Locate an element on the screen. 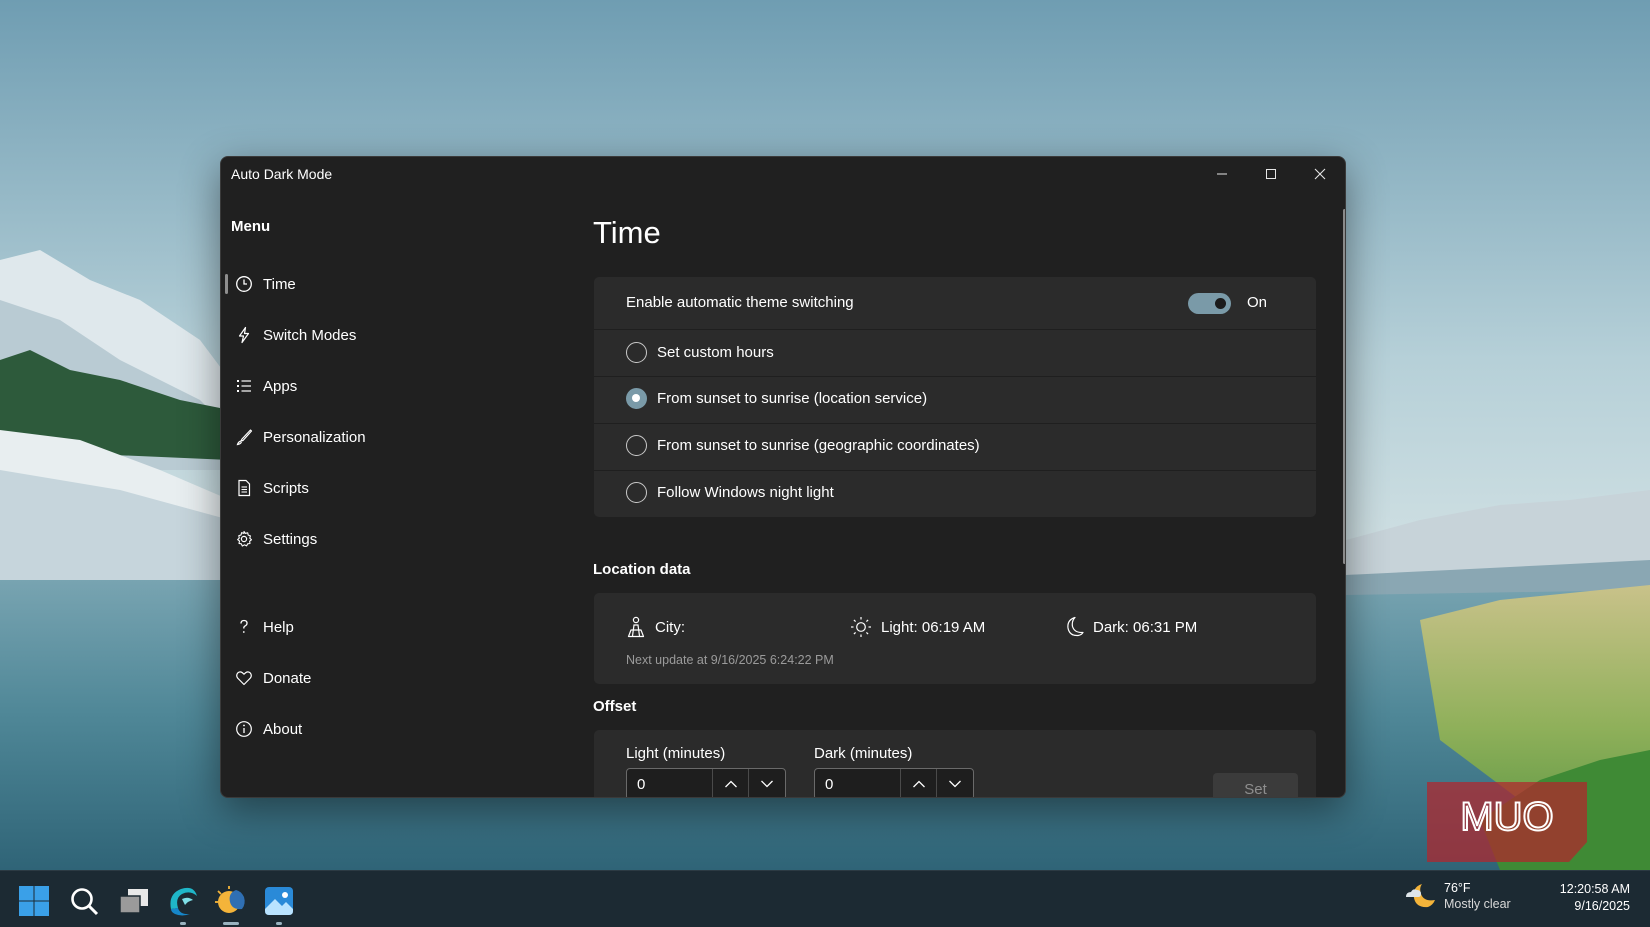  gear-icon is located at coordinates (244, 539).